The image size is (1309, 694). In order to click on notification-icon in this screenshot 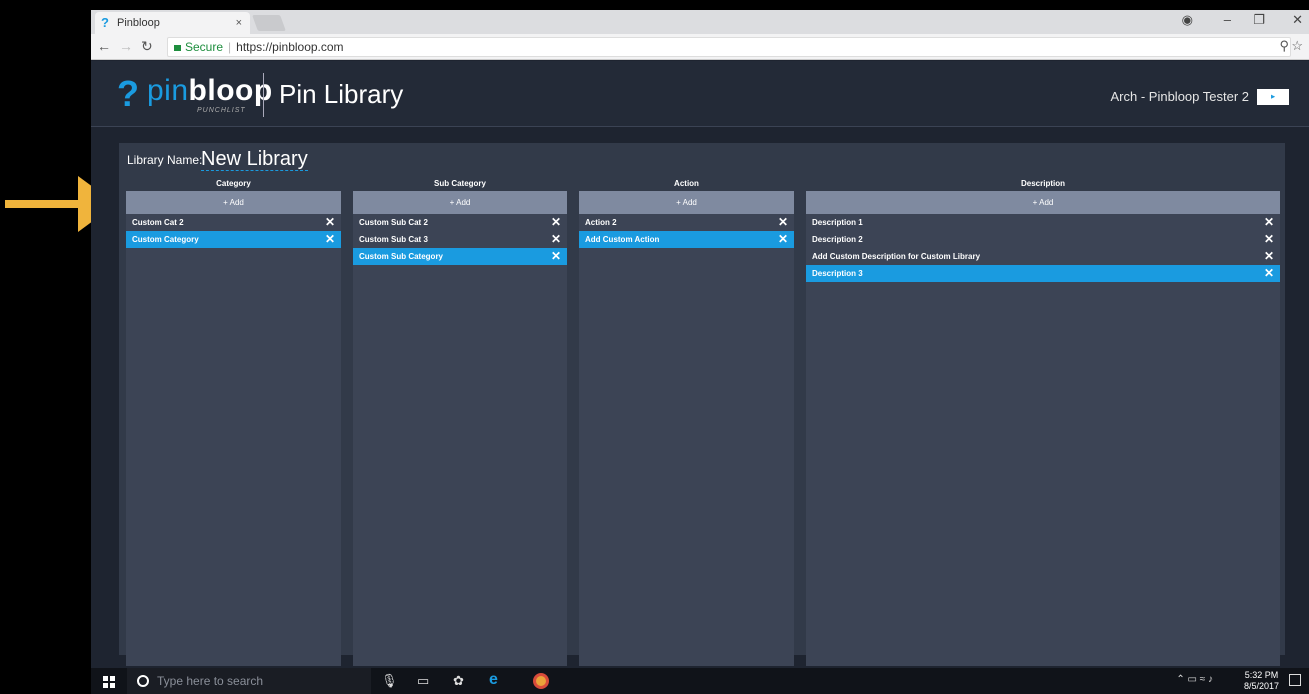, I will do `click(1295, 680)`.